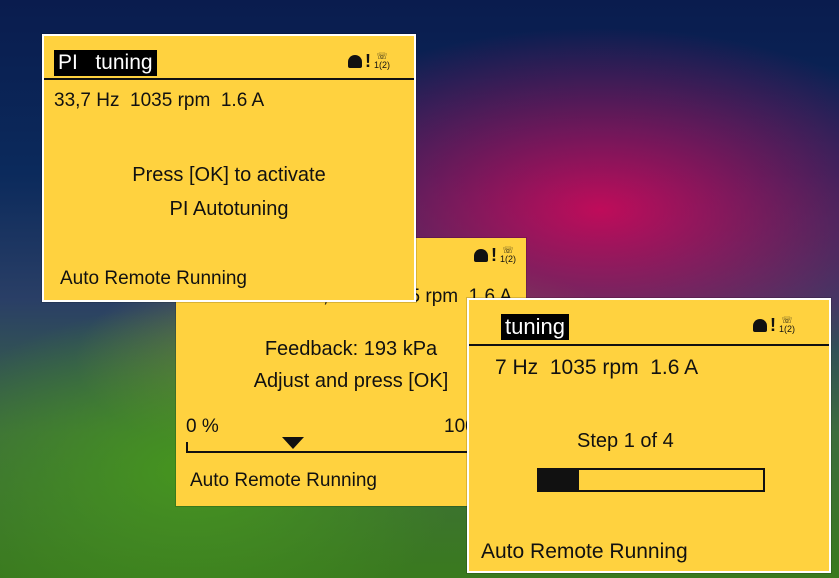  Describe the element at coordinates (559, 480) in the screenshot. I see `progress-fill` at that location.